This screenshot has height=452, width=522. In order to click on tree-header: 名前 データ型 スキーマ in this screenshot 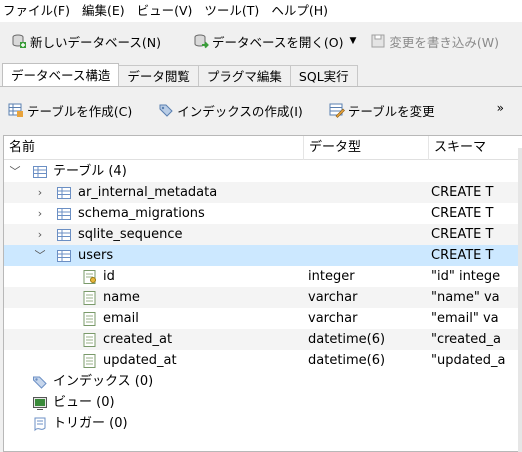, I will do `click(263, 148)`.